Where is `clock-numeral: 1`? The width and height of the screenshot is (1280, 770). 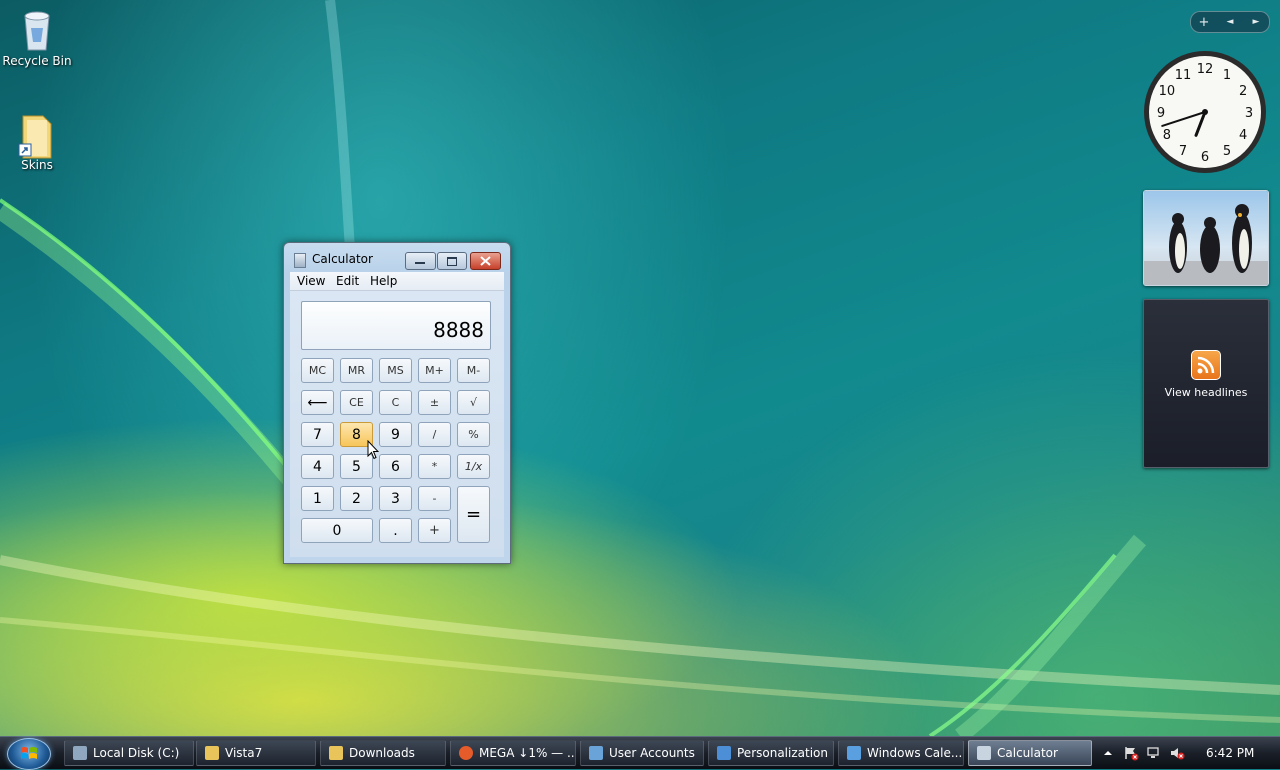
clock-numeral: 1 is located at coordinates (1227, 75).